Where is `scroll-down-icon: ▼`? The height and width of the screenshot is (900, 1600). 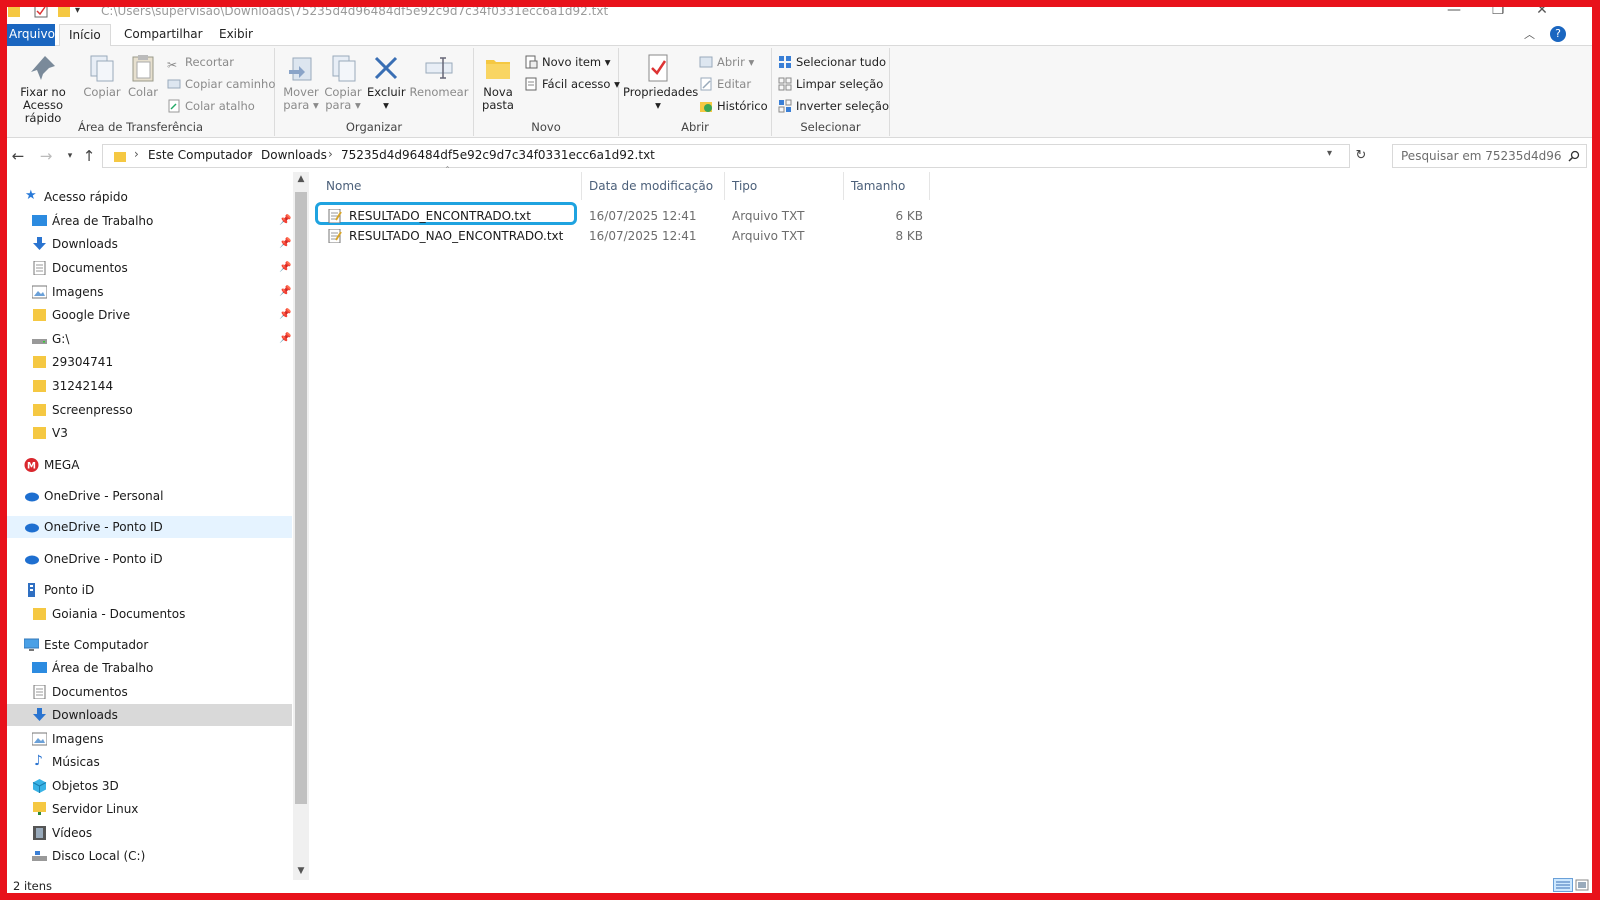
scroll-down-icon: ▼ is located at coordinates (301, 871).